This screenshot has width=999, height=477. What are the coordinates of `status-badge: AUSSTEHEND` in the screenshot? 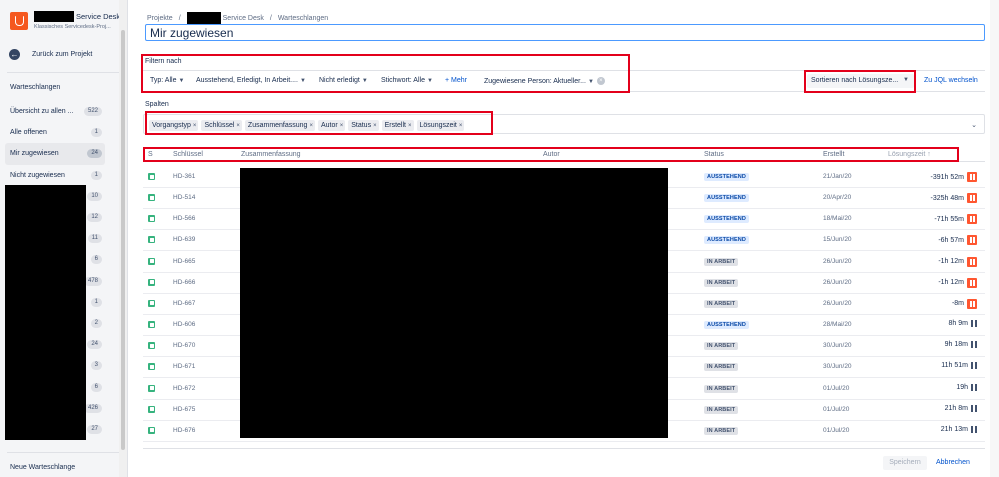 It's located at (726, 240).